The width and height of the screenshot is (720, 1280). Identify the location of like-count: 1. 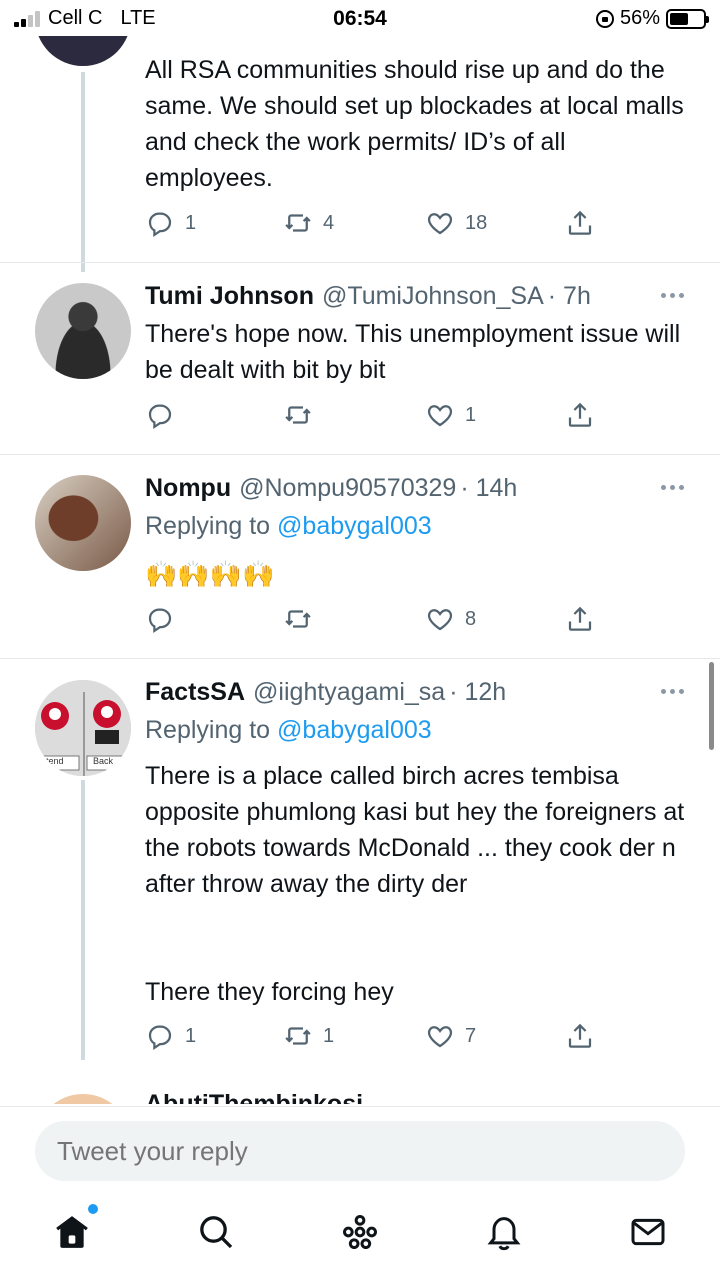
(471, 414).